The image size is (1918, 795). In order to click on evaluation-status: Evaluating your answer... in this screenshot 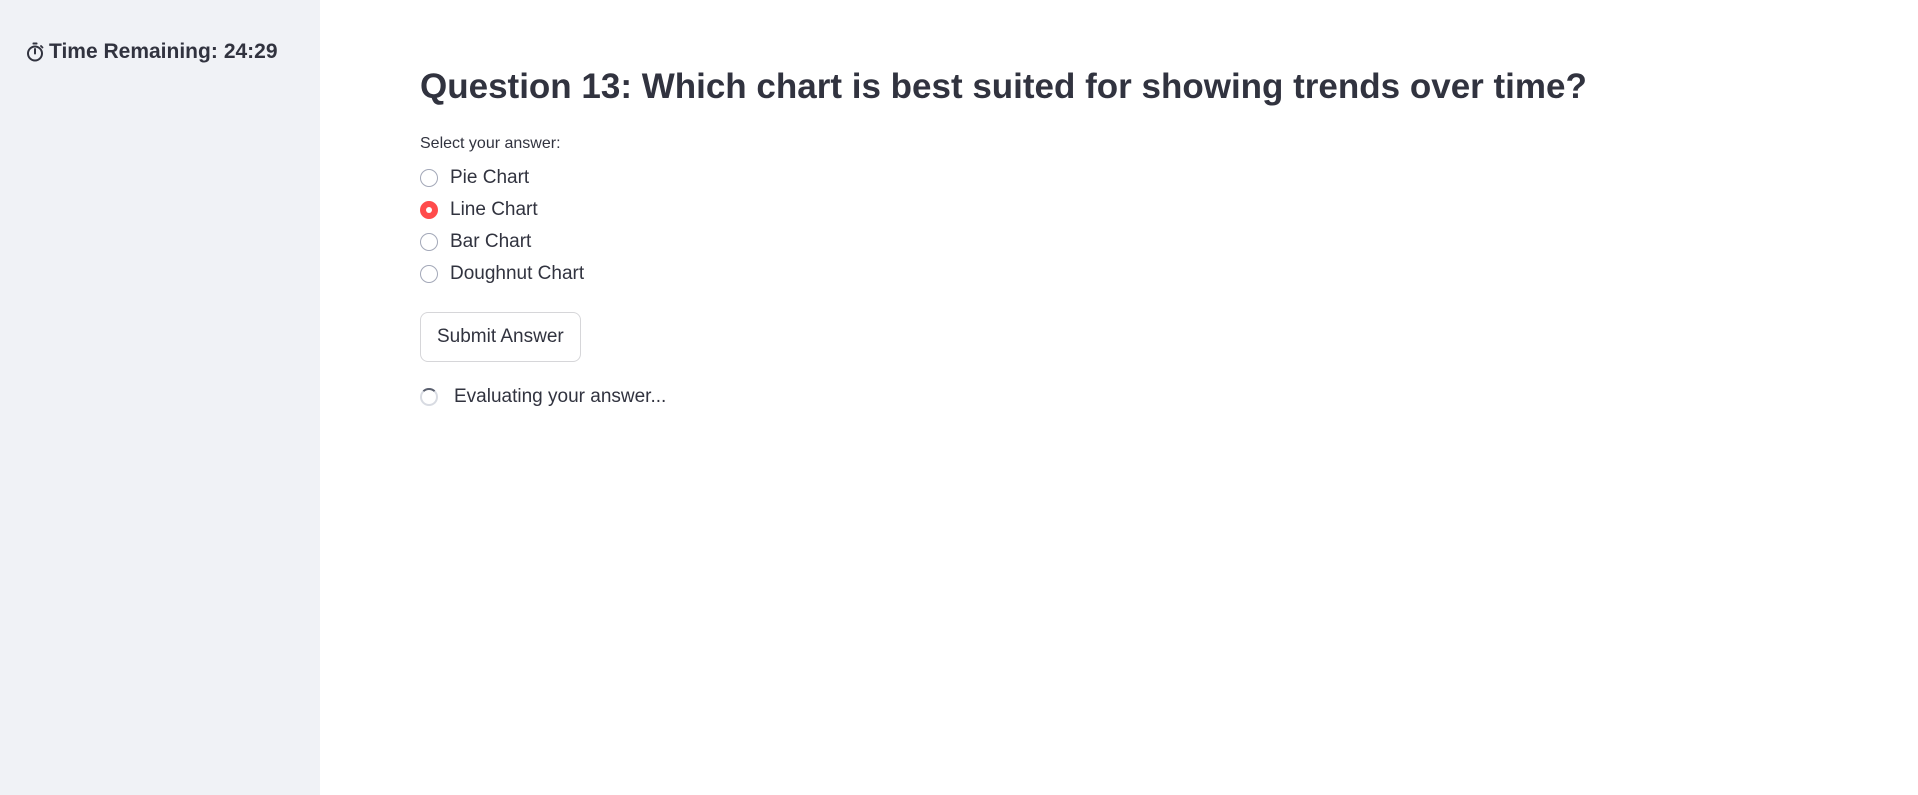, I will do `click(1070, 397)`.